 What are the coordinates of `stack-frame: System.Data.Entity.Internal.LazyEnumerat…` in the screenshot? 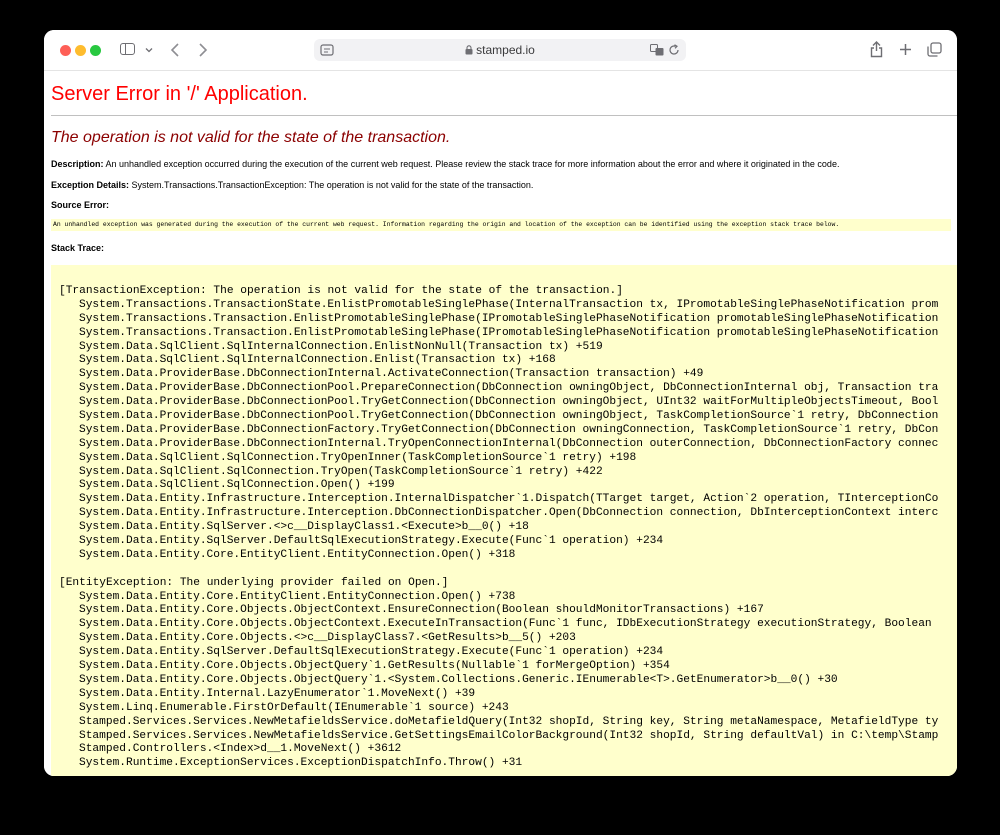 It's located at (277, 693).